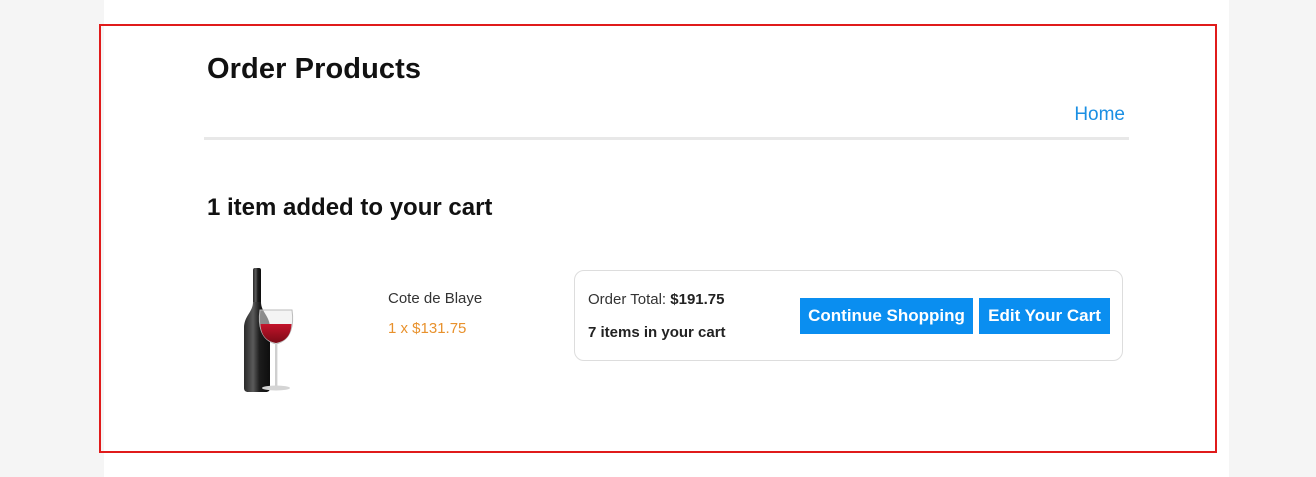  What do you see at coordinates (666, 138) in the screenshot?
I see `header-divider` at bounding box center [666, 138].